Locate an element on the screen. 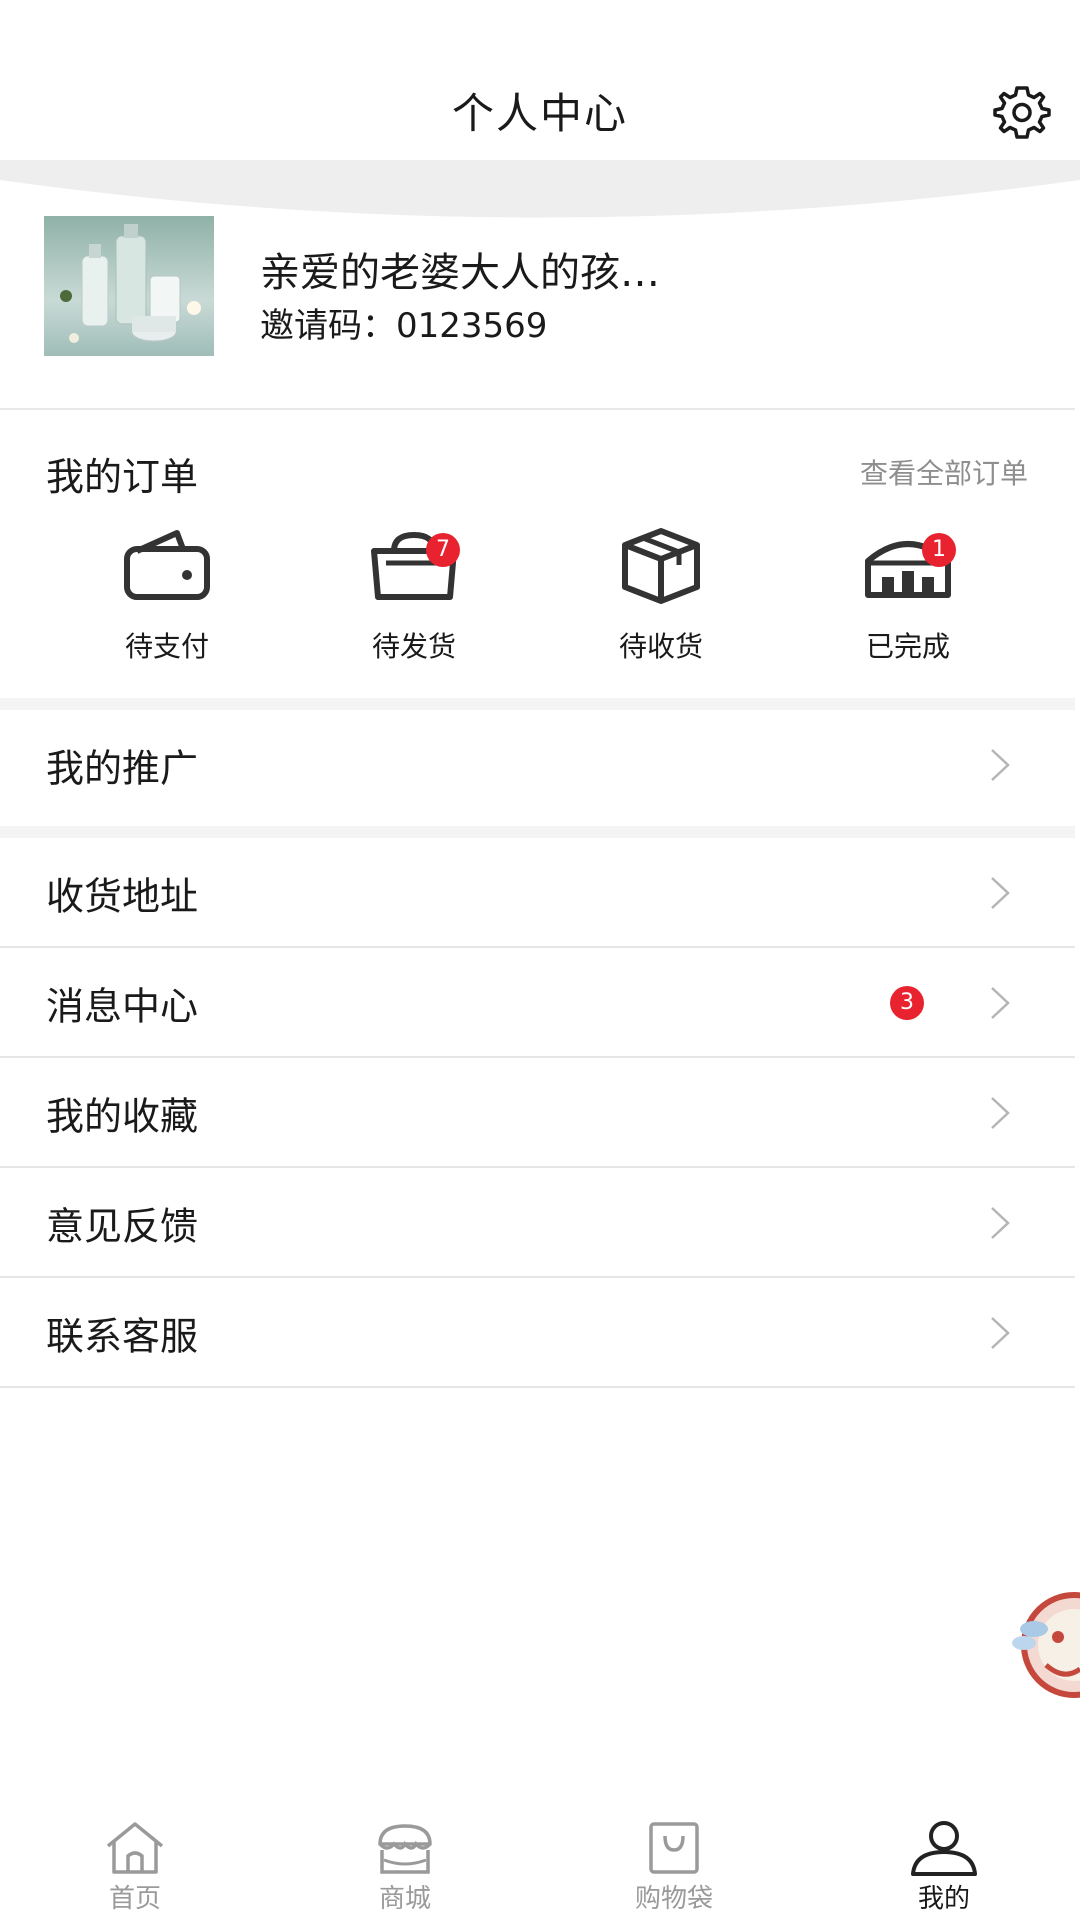 The height and width of the screenshot is (1920, 1080). mascot-icon is located at coordinates (1046, 1645).